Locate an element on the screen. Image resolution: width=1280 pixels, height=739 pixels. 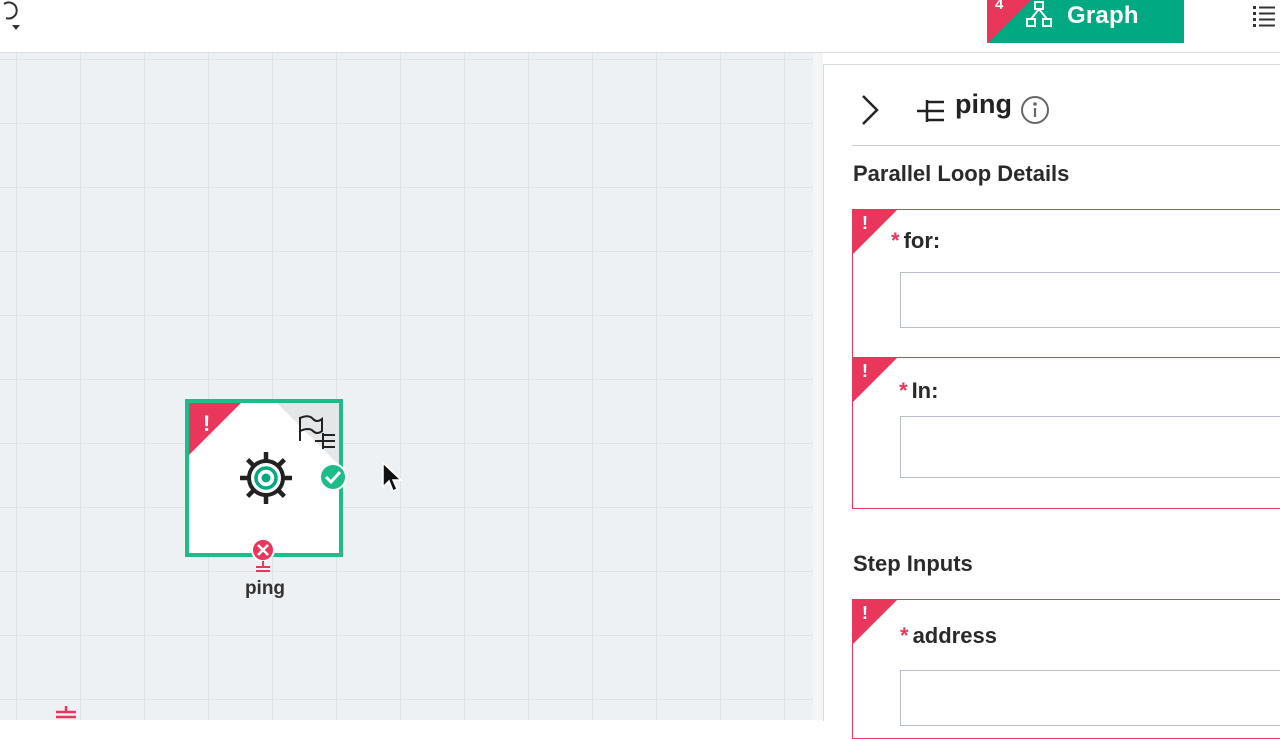
graph-tab-badge: 4 is located at coordinates (999, 6).